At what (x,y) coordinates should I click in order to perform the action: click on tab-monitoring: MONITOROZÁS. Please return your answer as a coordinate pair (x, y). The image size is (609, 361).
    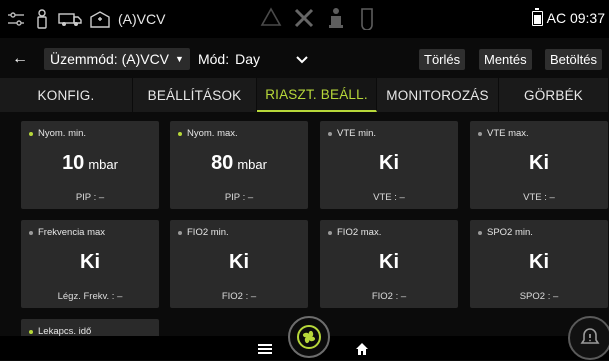
    Looking at the image, I should click on (438, 95).